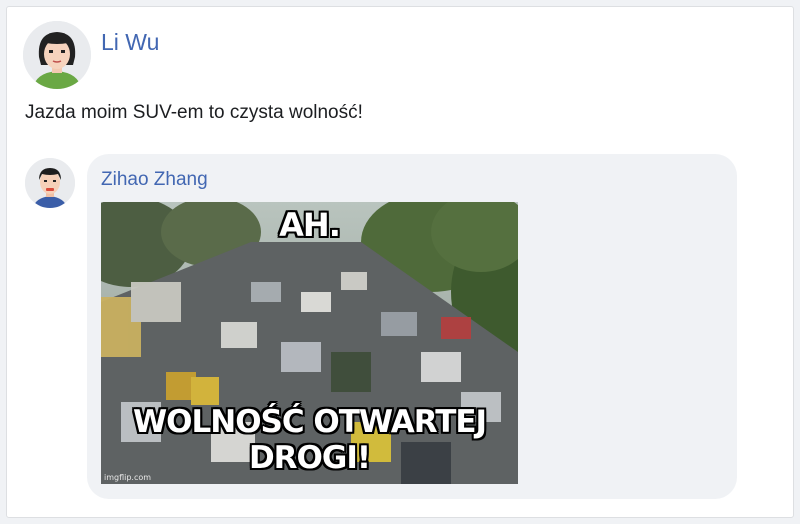 This screenshot has width=800, height=524. I want to click on post-text: Jazda moim SUV-em to czysta wolność!, so click(194, 112).